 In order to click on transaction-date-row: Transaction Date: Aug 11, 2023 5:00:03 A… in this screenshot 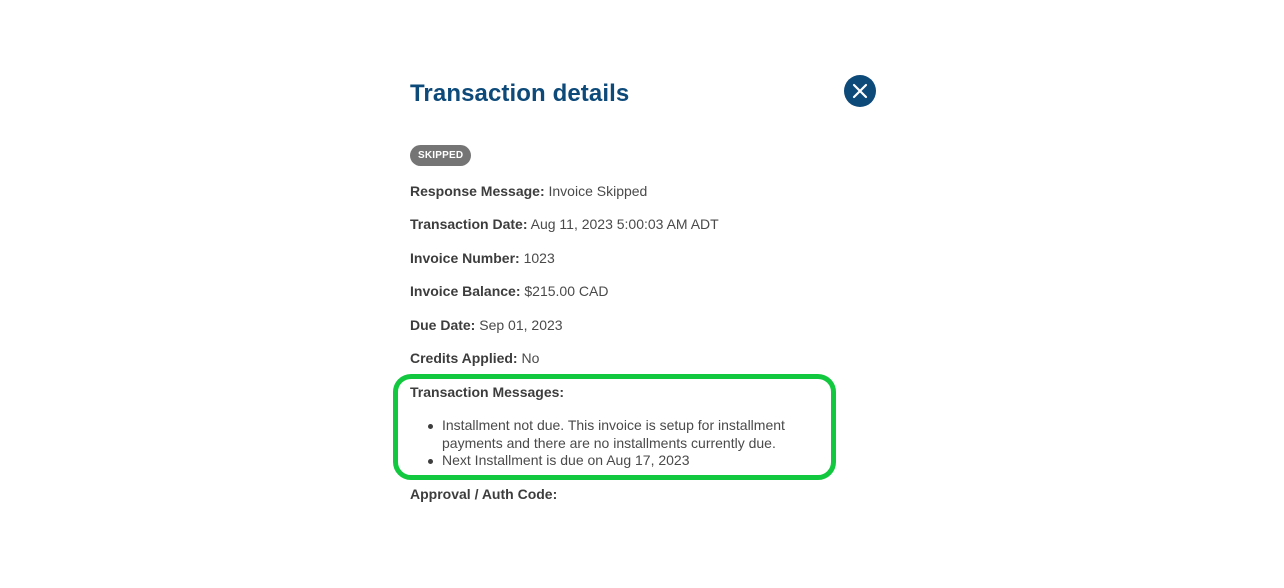, I will do `click(564, 224)`.